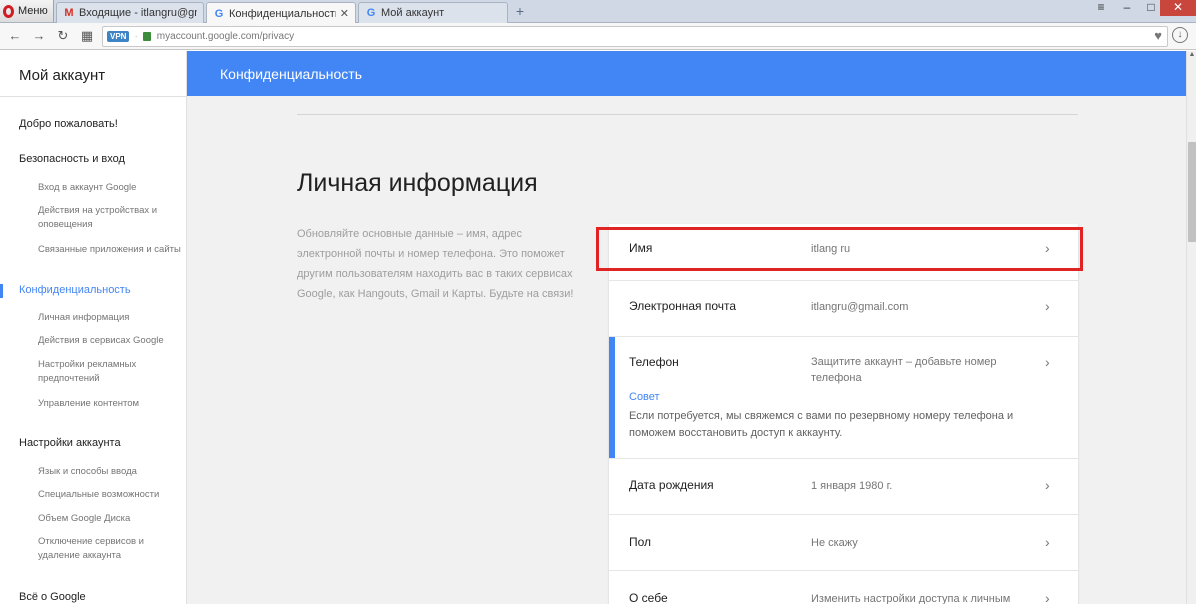 The image size is (1196, 604). Describe the element at coordinates (113, 404) in the screenshot. I see `sidebar-subitem-content-control: Управление контентом` at that location.